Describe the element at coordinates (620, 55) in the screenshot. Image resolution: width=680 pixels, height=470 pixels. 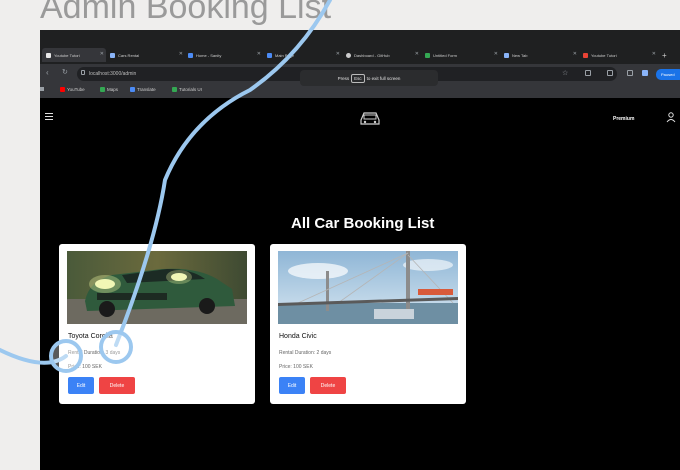
I see `tab-youtube-tutorial-2: Youtube Tutori ✕` at that location.